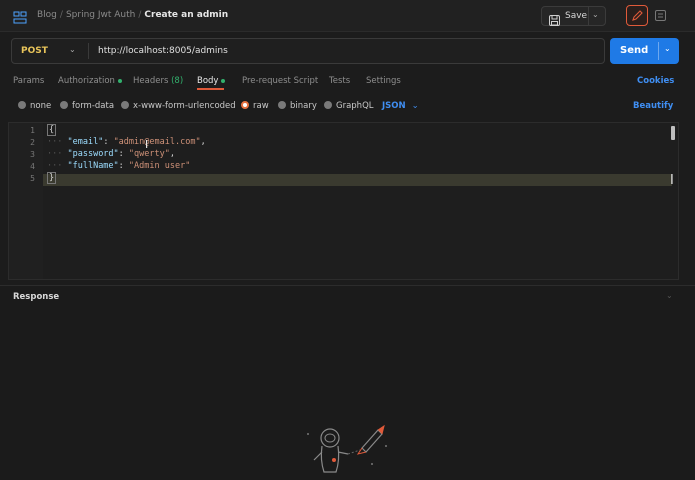 This screenshot has height=480, width=695. I want to click on breadcrumb-request-name: Create an admin, so click(186, 15).